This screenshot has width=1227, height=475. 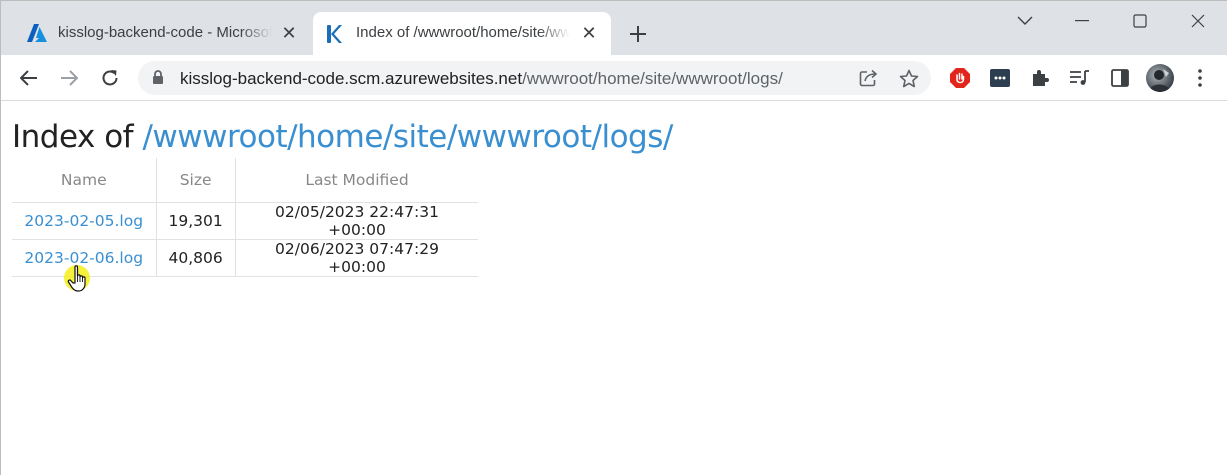 I want to click on media-control-icon, so click(x=1080, y=78).